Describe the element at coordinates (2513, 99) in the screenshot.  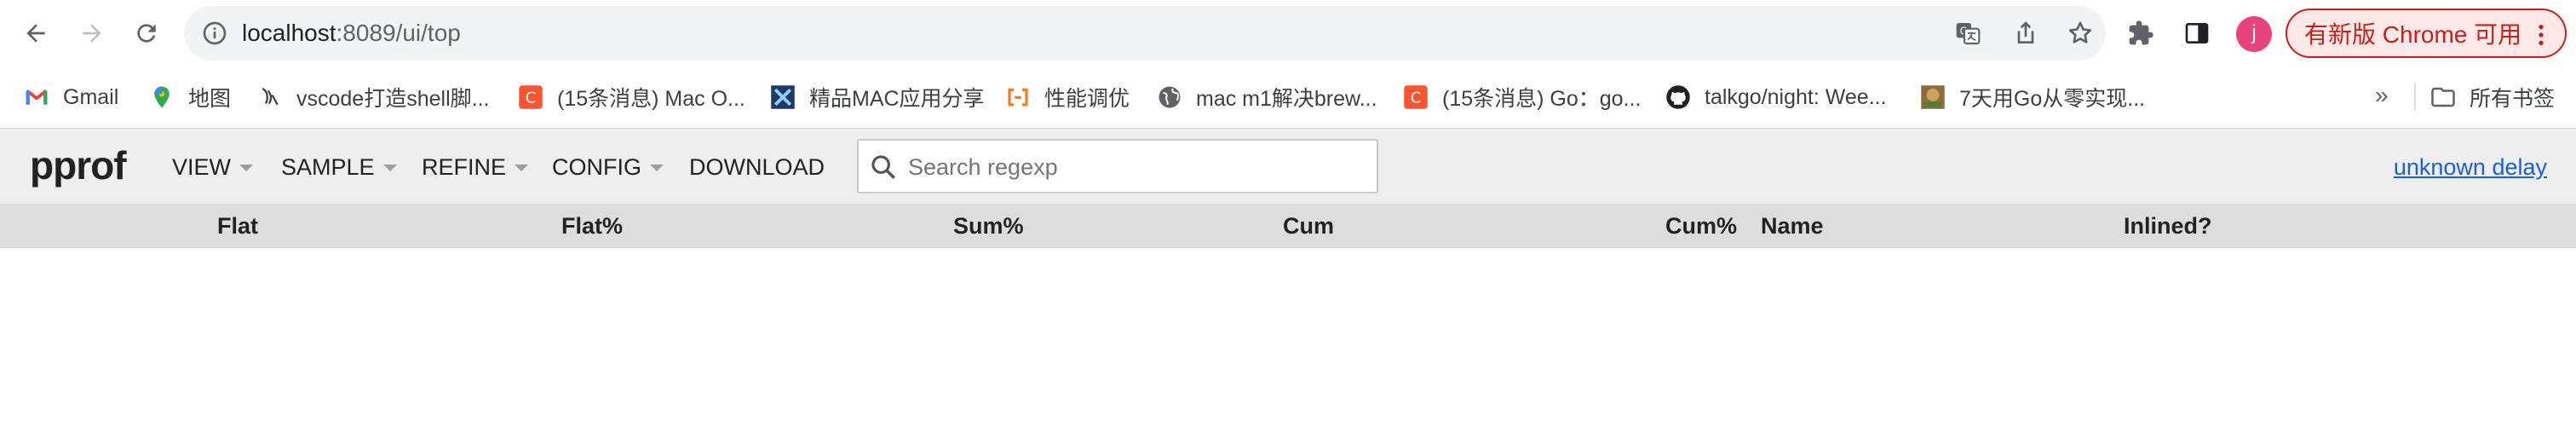
I see `all-bookmarks-label: 所有书签` at that location.